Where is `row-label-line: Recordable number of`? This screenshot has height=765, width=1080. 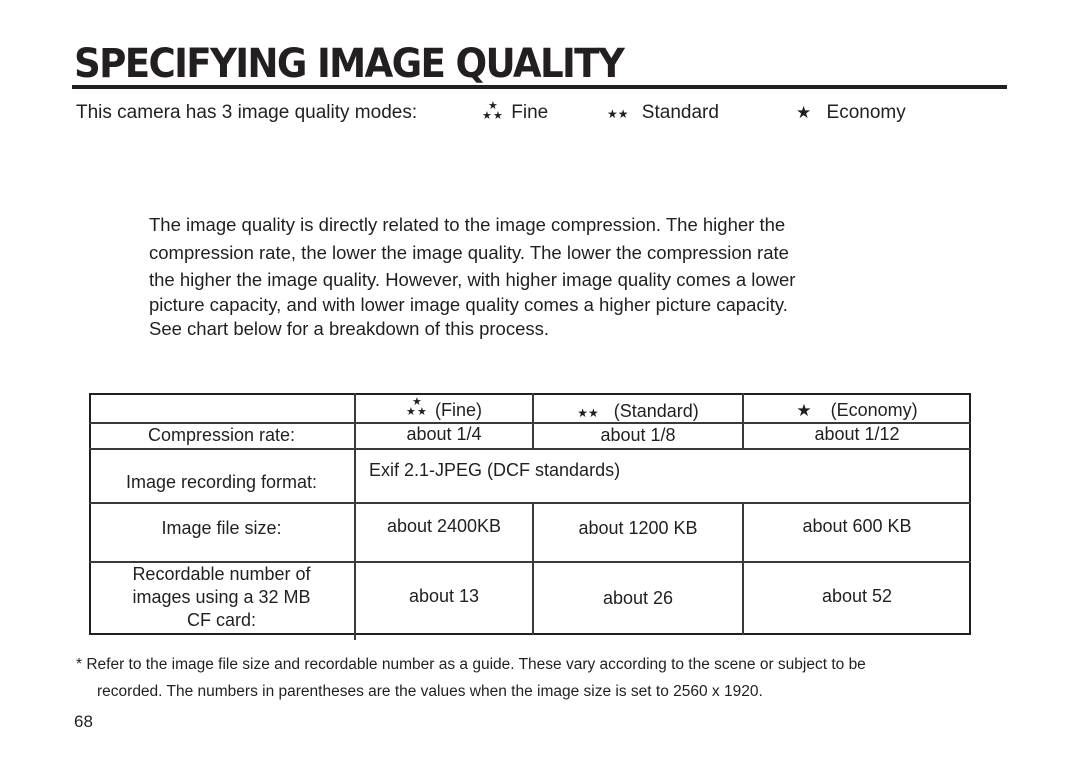 row-label-line: Recordable number of is located at coordinates (221, 574).